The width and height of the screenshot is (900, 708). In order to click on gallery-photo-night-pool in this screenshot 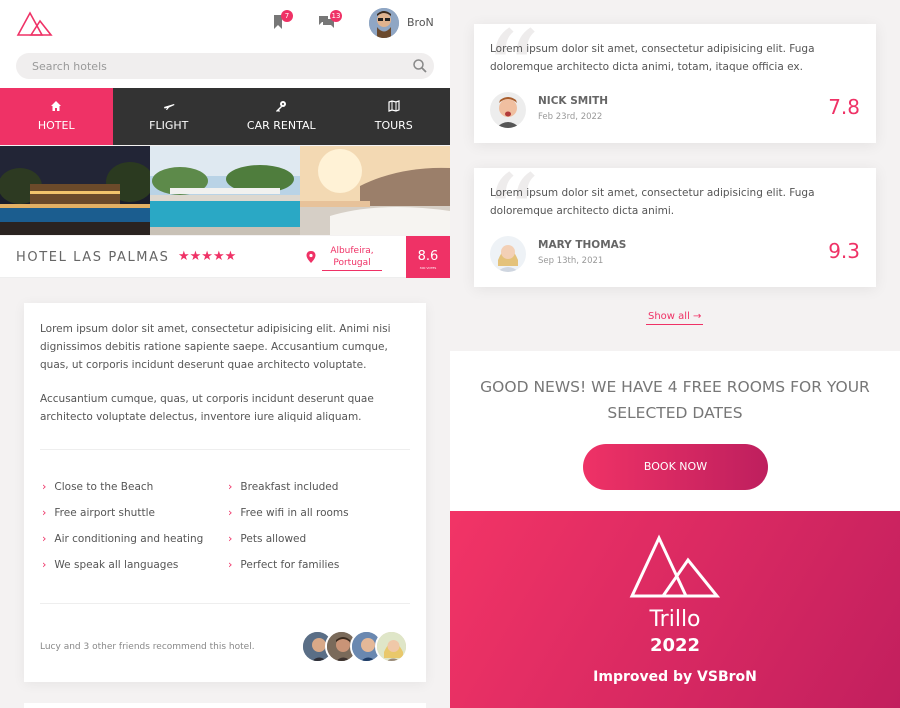, I will do `click(75, 190)`.